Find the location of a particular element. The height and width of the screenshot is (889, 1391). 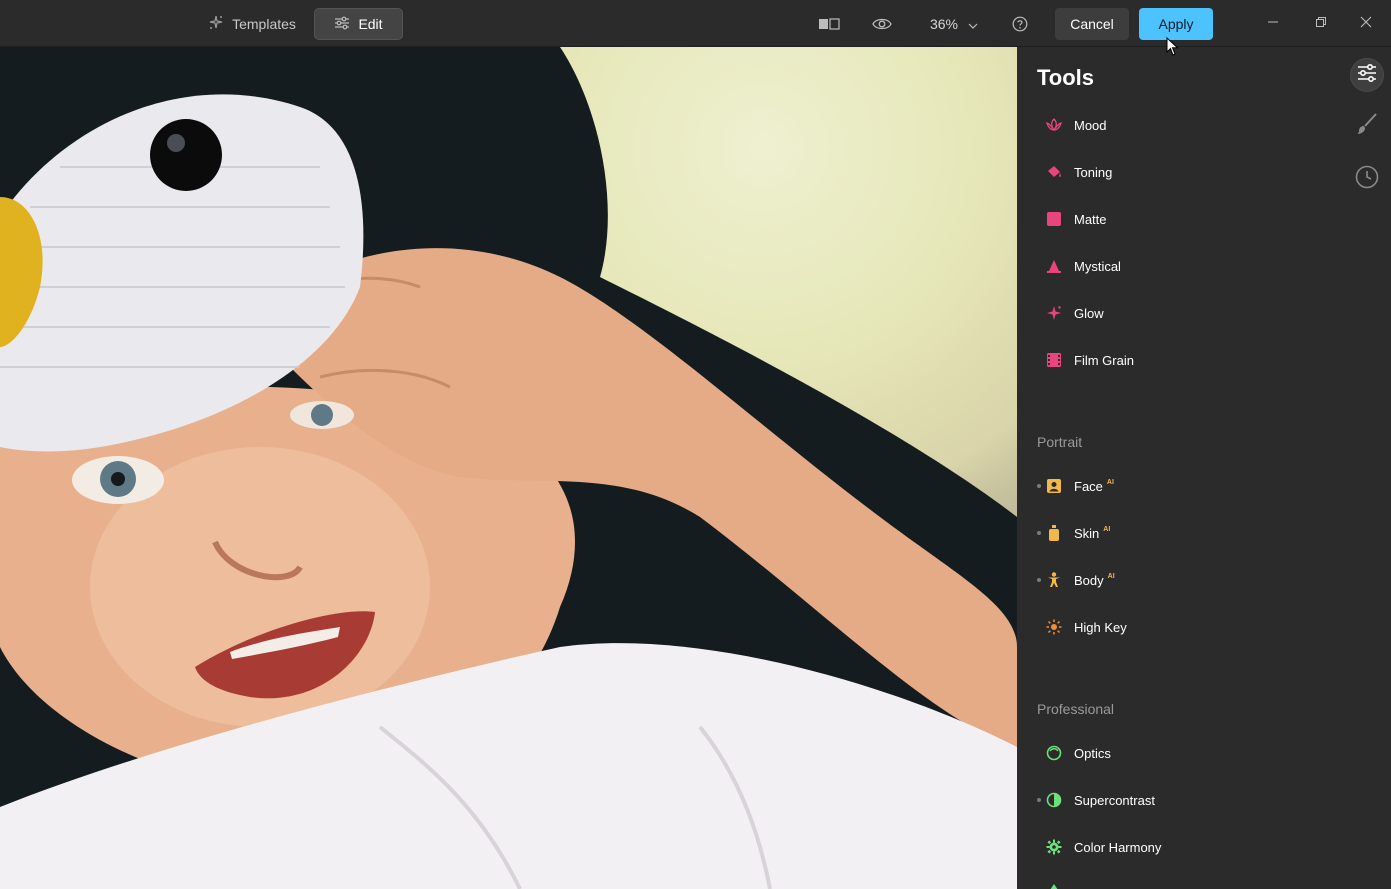

tab-edit: Edit is located at coordinates (358, 24).